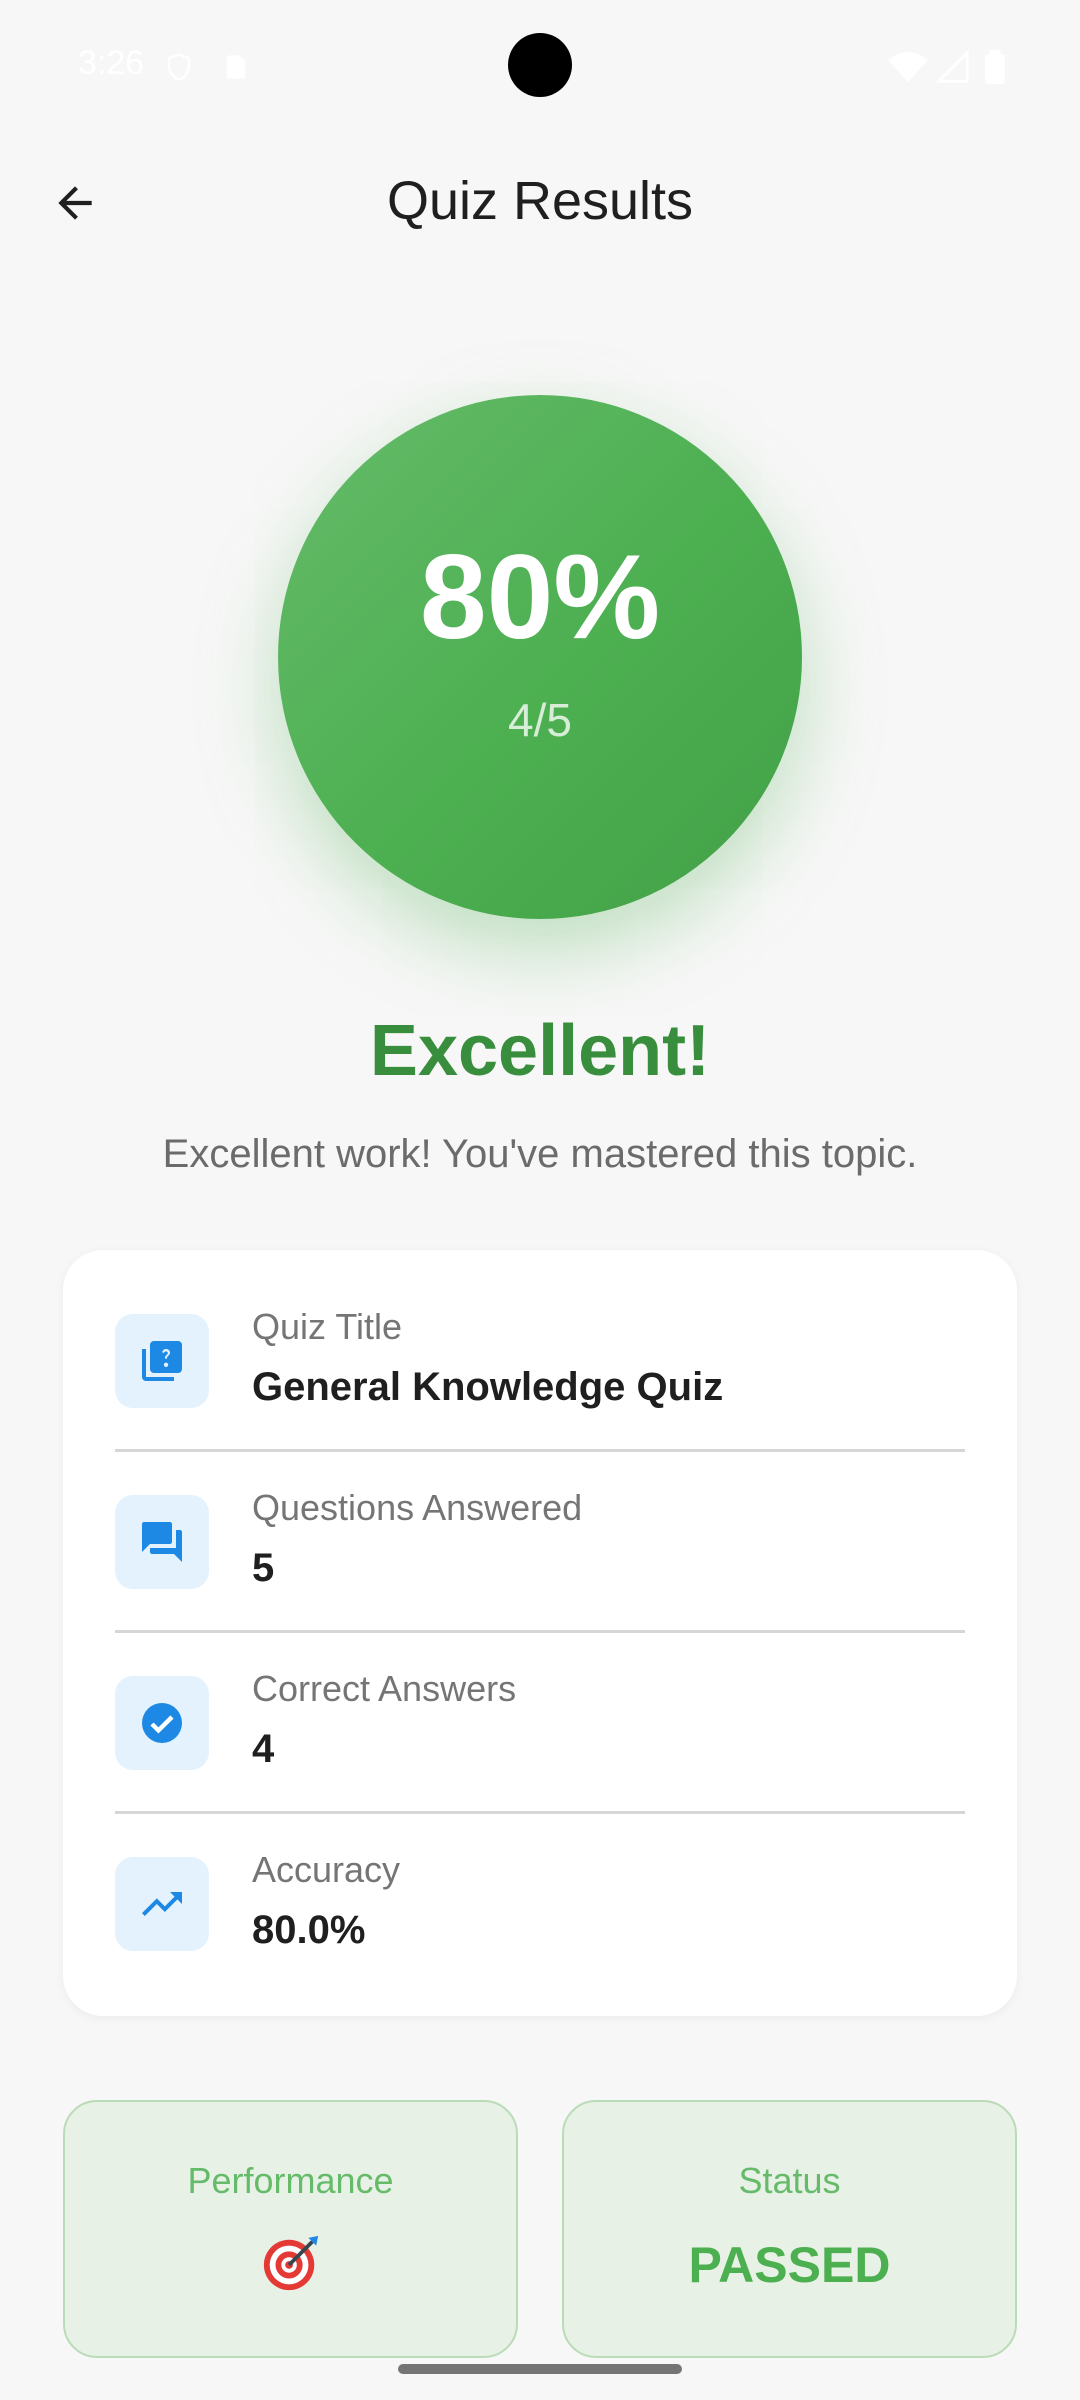 Image resolution: width=1080 pixels, height=2400 pixels. I want to click on score-fraction: 4/5, so click(540, 720).